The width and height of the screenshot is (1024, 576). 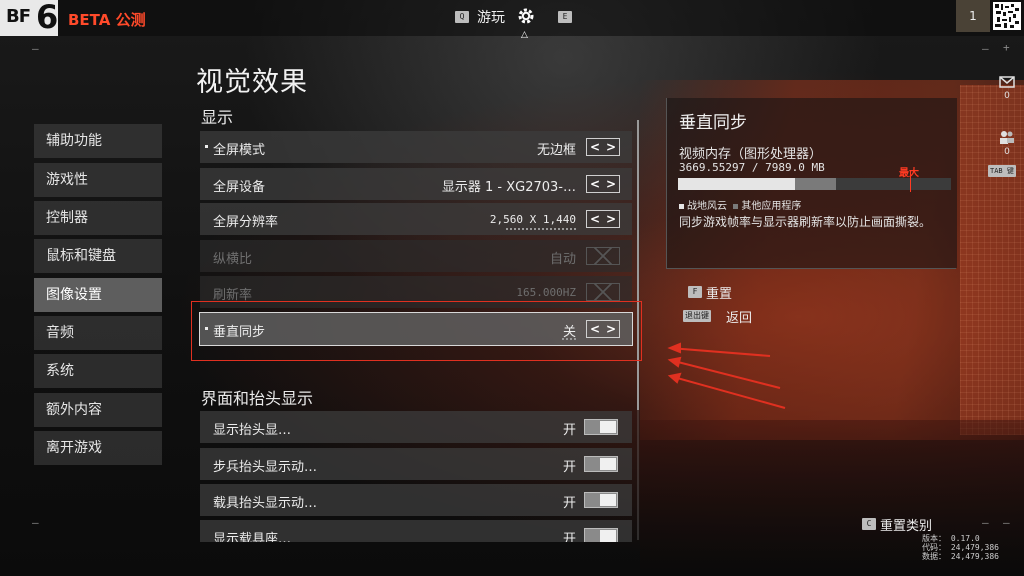 What do you see at coordinates (906, 524) in the screenshot?
I see `reset-category-button: 重置类别` at bounding box center [906, 524].